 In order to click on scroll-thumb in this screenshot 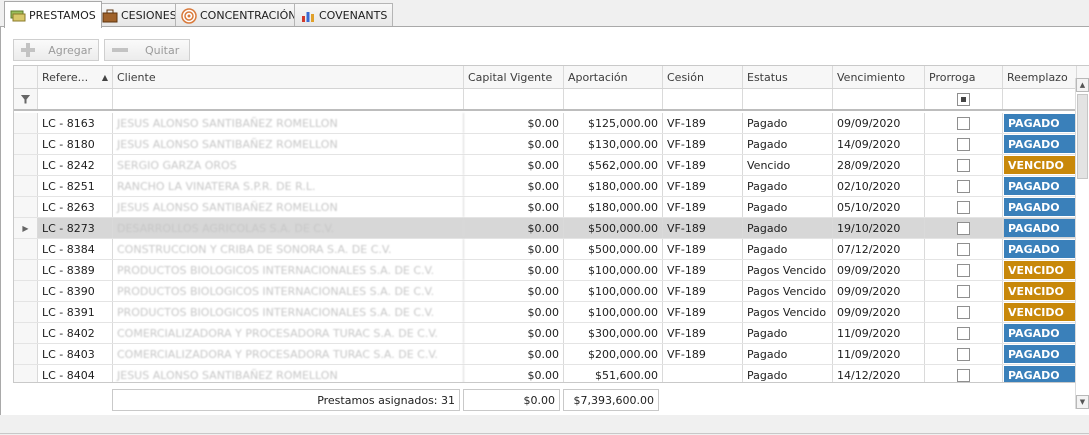, I will do `click(1082, 136)`.